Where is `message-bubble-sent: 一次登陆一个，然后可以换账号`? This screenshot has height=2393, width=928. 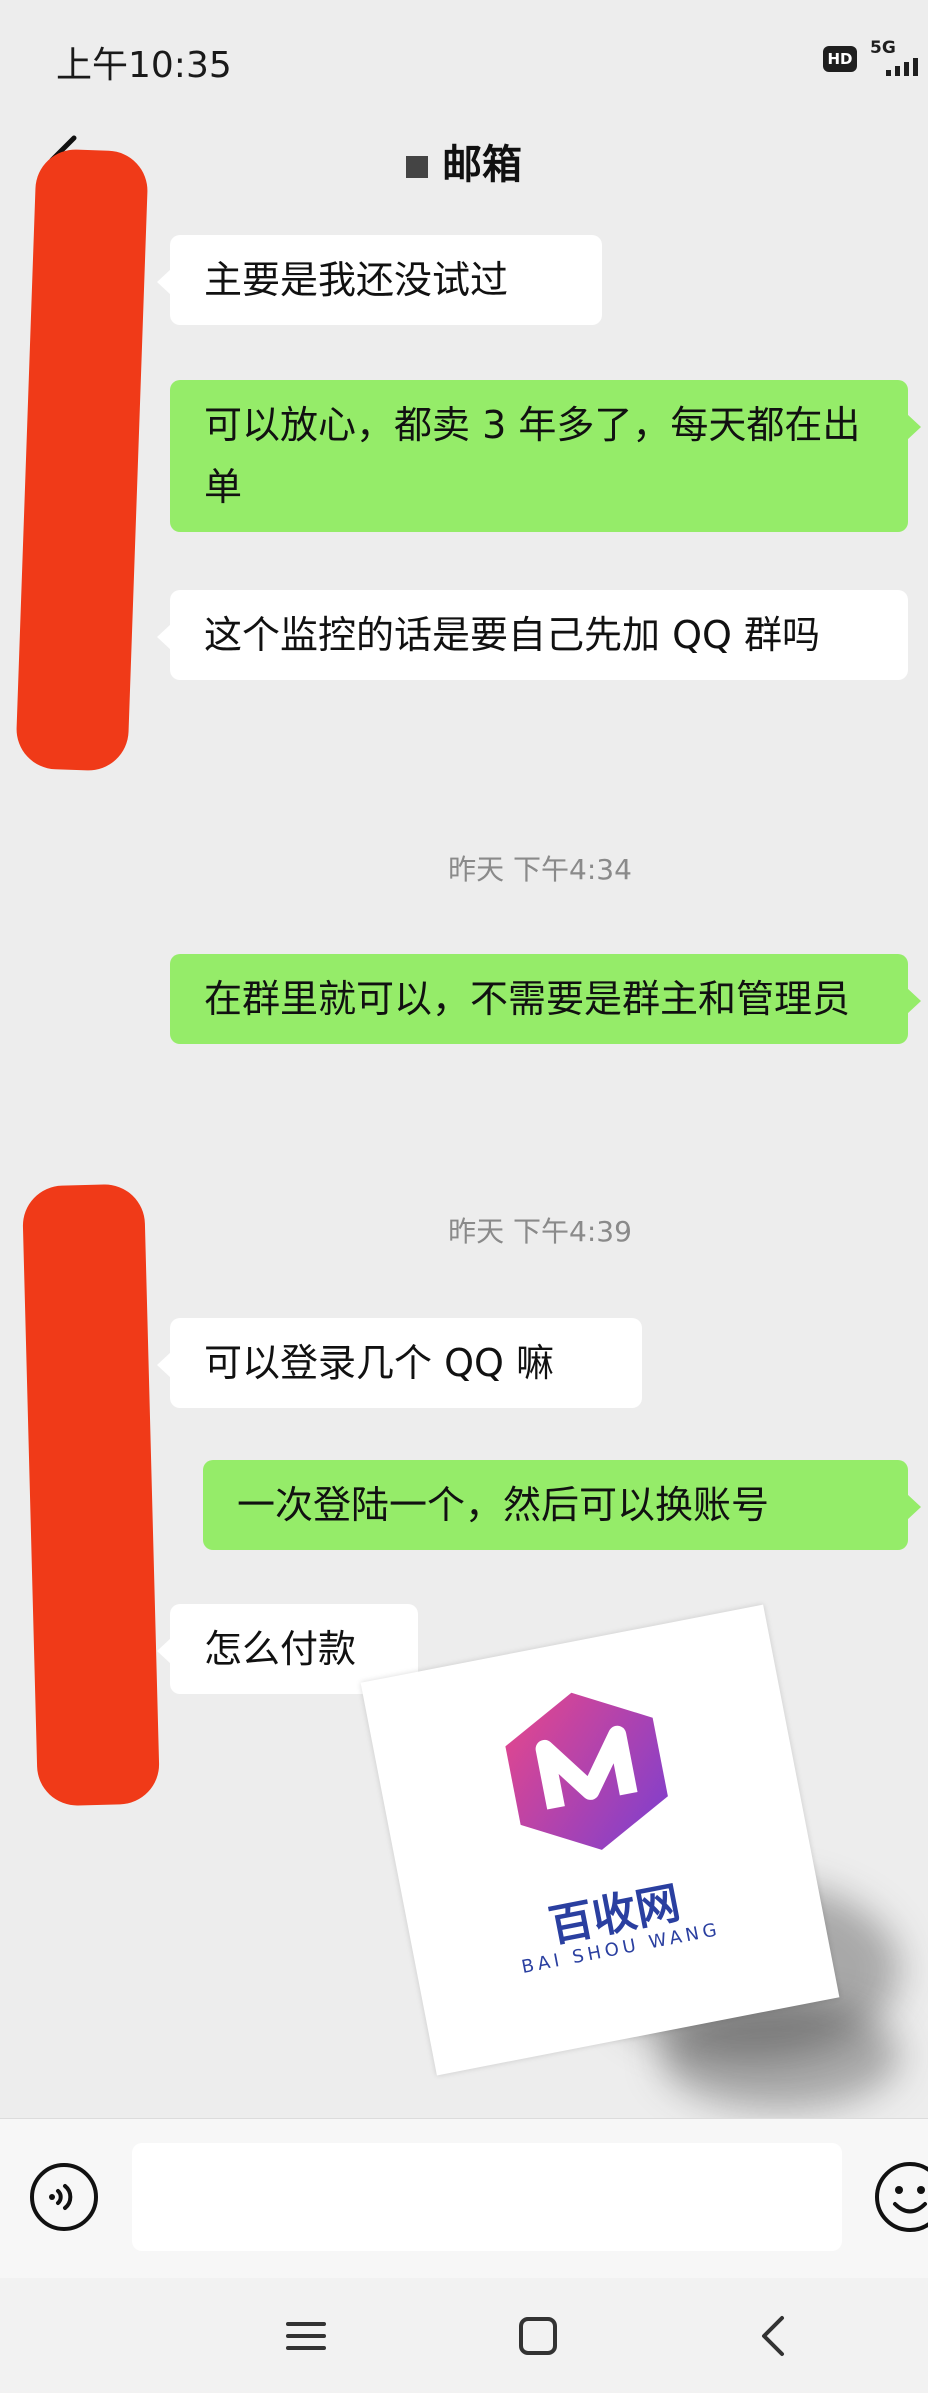
message-bubble-sent: 一次登陆一个，然后可以换账号 is located at coordinates (562, 1505).